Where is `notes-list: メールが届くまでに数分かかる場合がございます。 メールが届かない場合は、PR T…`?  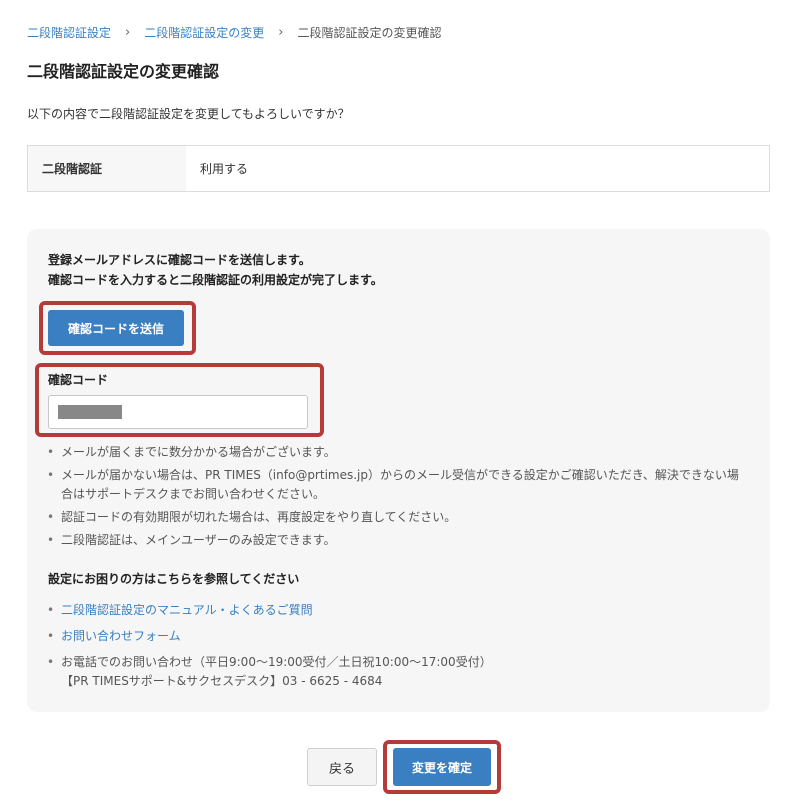
notes-list: メールが届くまでに数分かかる場合がございます。 メールが届かない場合は、PR T… is located at coordinates (395, 498).